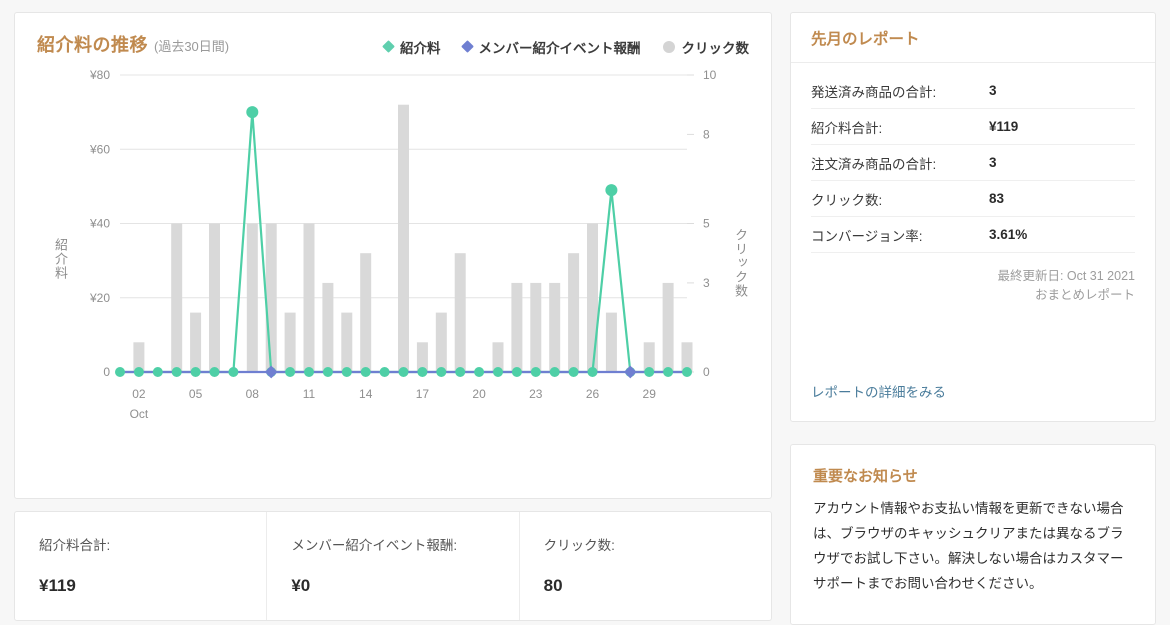  I want to click on svg-text: ¥60, so click(99, 149).